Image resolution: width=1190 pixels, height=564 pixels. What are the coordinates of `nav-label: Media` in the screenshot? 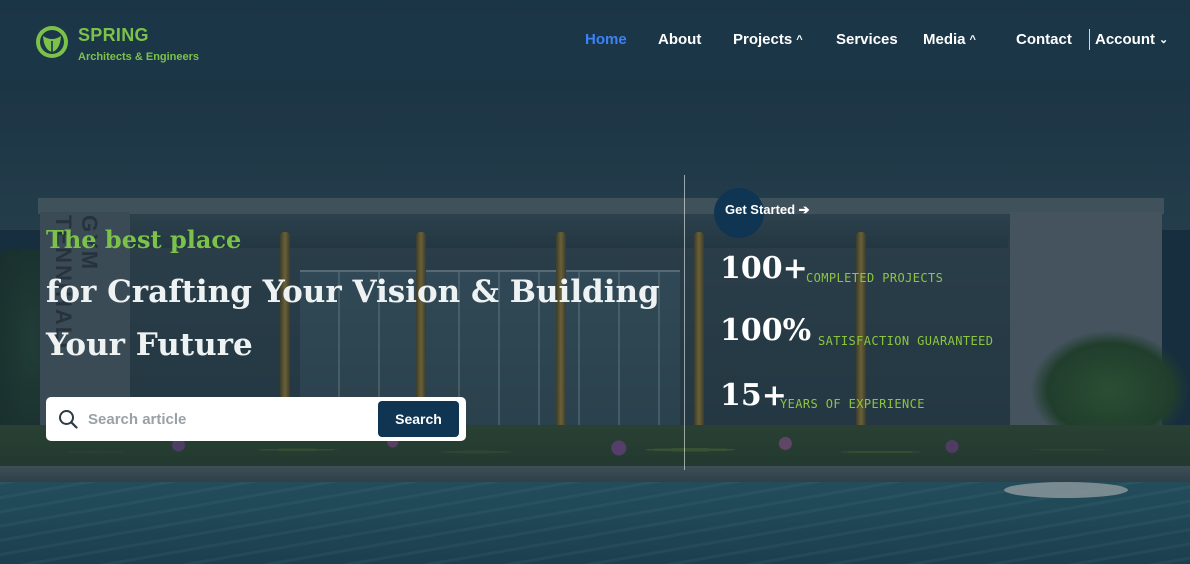 It's located at (944, 39).